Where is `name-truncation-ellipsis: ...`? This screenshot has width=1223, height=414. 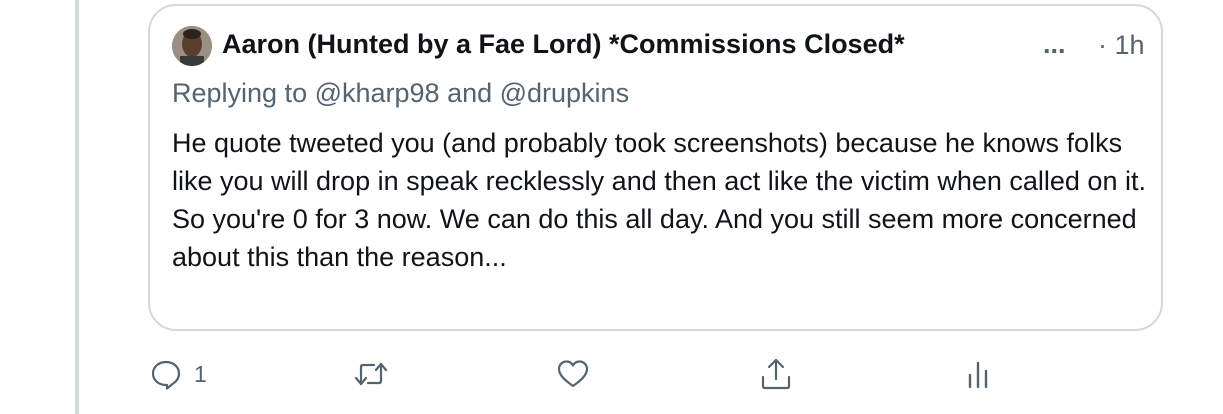 name-truncation-ellipsis: ... is located at coordinates (1054, 44).